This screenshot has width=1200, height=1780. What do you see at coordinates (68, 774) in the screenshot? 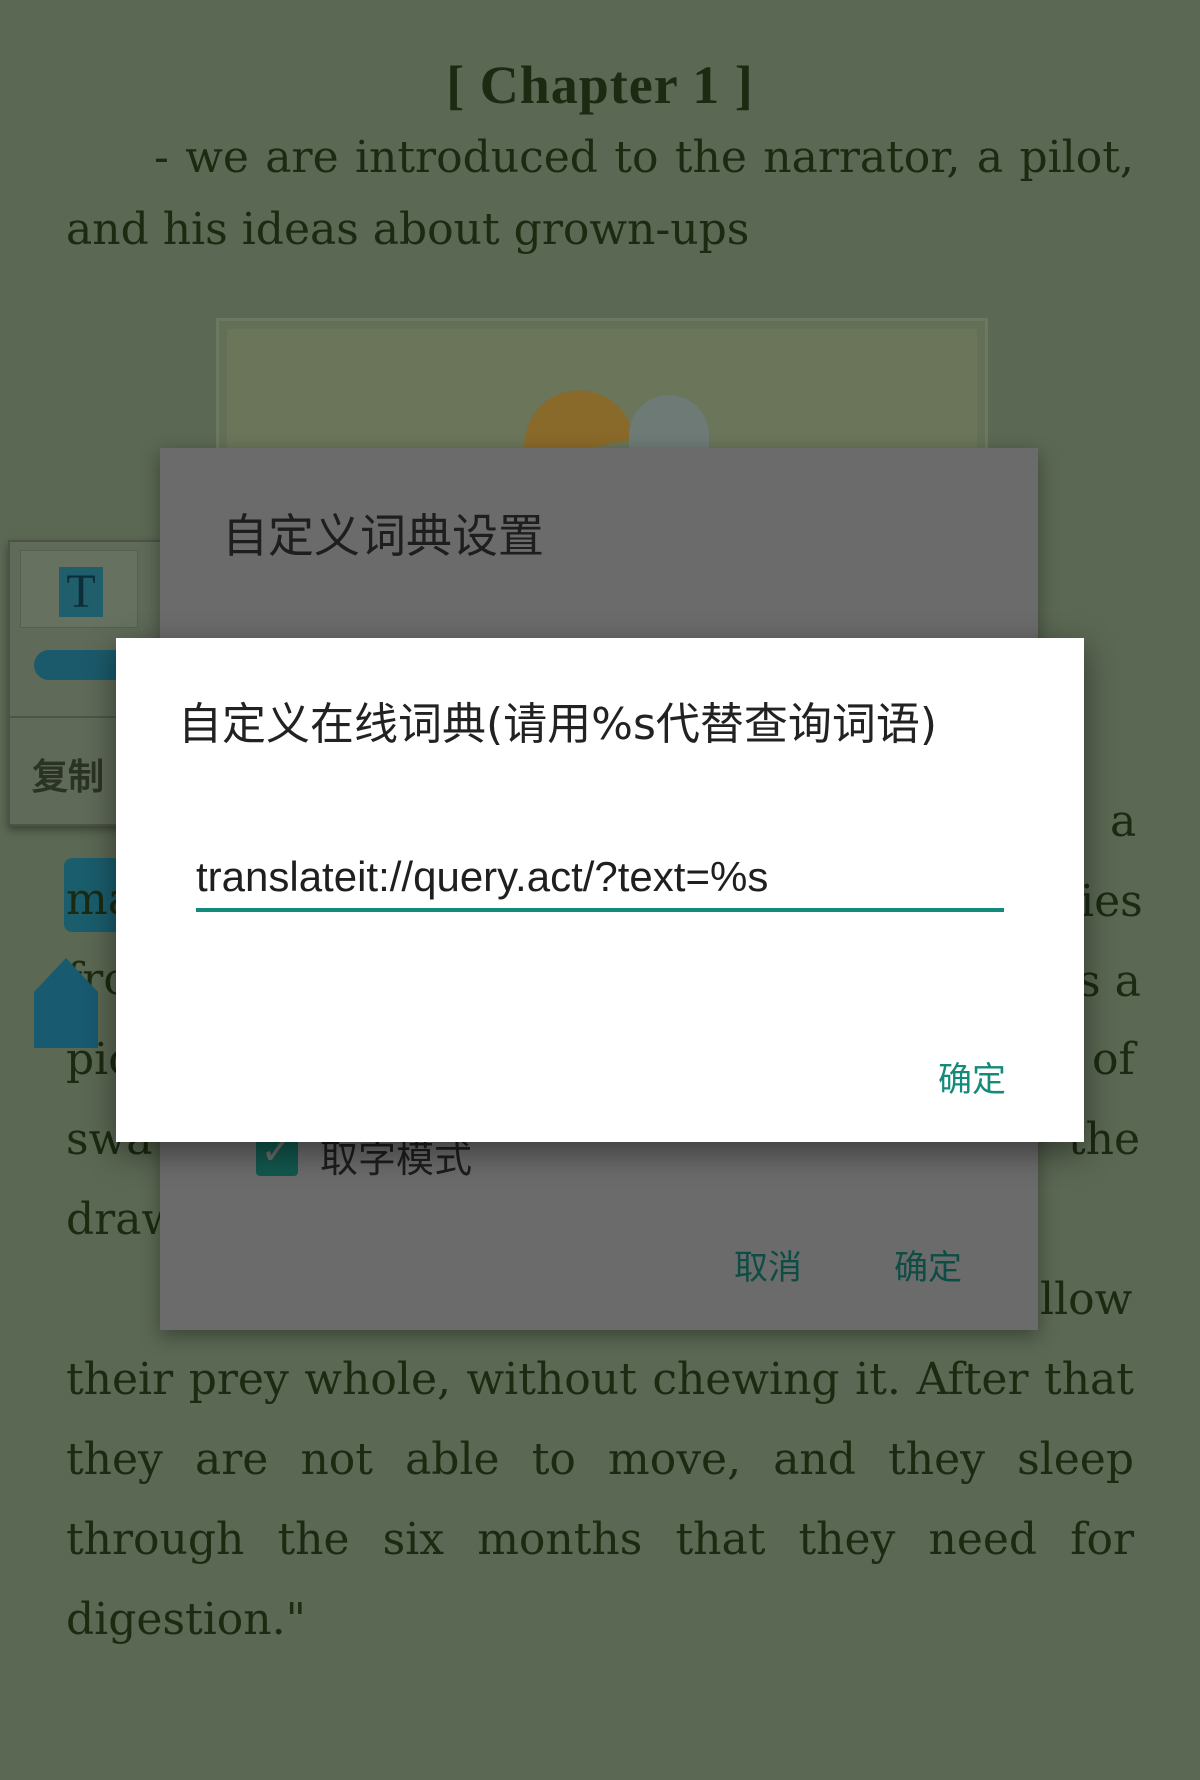
I see `copy-button: 复制` at bounding box center [68, 774].